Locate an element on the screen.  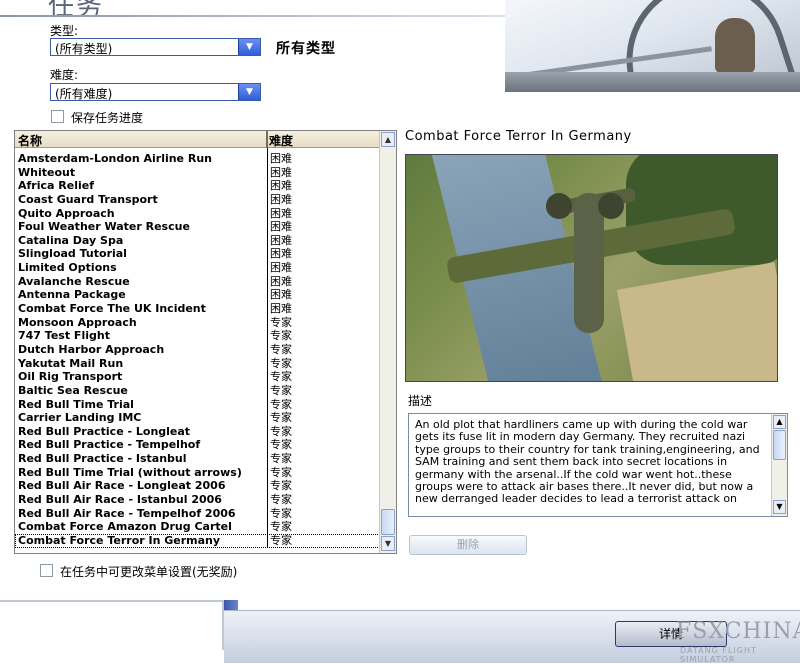
mission-name: Red Bull Time Trial (without arrows) is located at coordinates (130, 472).